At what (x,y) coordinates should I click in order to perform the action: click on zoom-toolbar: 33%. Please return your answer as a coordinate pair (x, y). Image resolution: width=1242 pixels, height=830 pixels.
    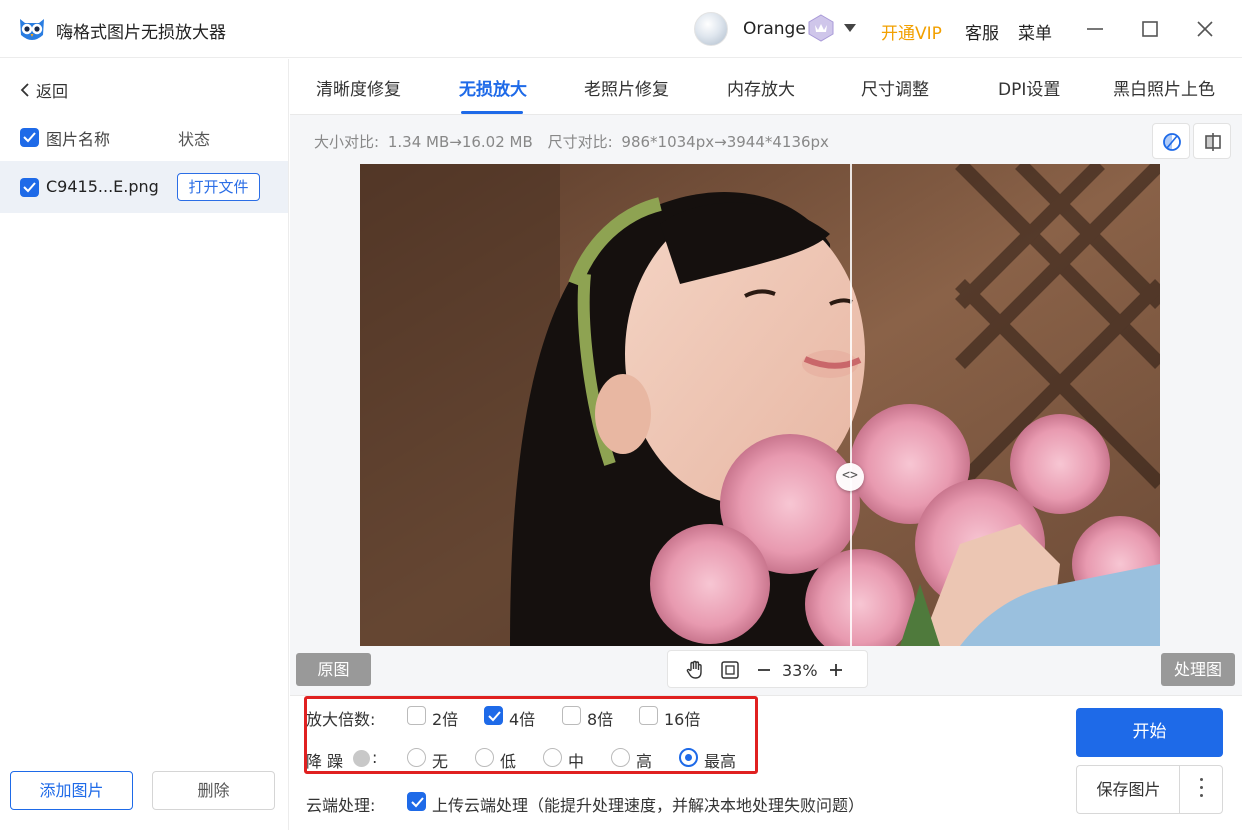
    Looking at the image, I should click on (767, 669).